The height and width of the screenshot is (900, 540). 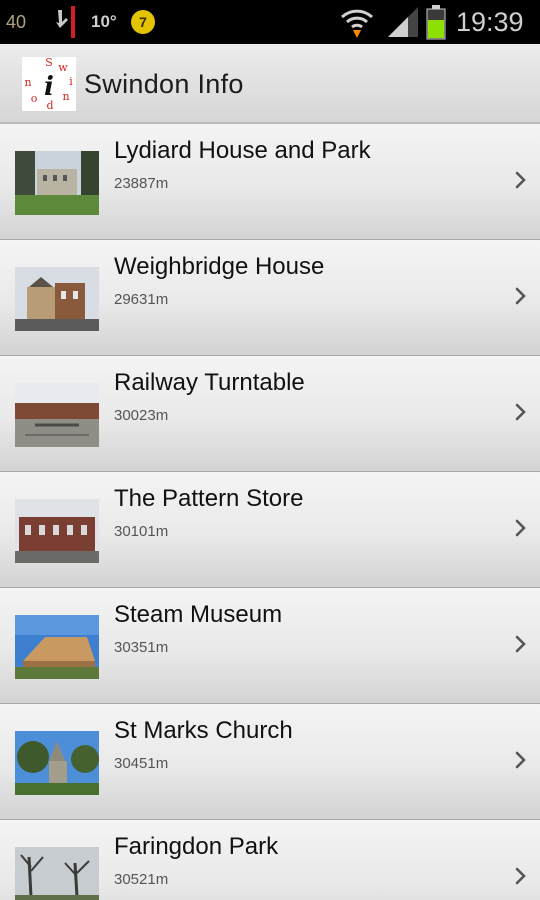 What do you see at coordinates (270, 22) in the screenshot?
I see `status-bar: 40 10° 7 19:39` at bounding box center [270, 22].